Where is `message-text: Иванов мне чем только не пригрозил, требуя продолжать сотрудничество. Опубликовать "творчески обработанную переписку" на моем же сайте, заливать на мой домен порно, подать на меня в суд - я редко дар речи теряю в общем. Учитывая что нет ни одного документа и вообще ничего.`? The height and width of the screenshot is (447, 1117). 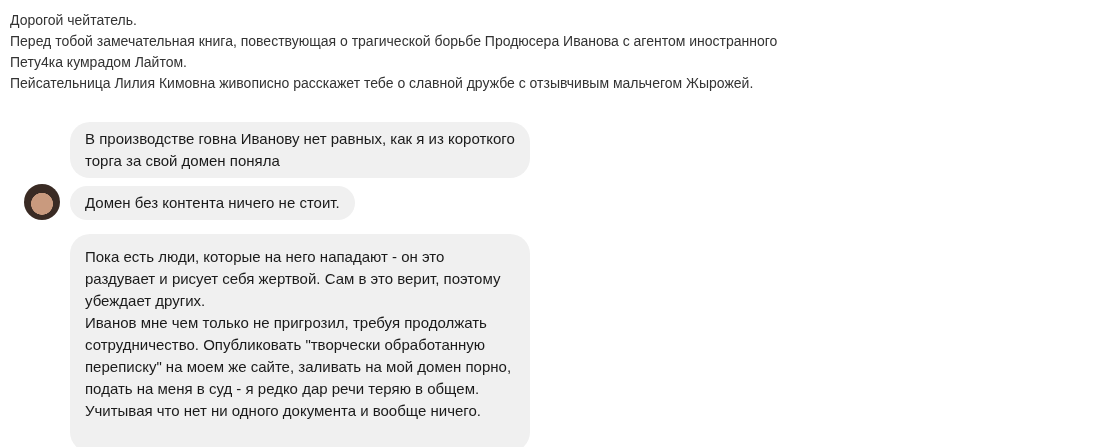
message-text: Иванов мне чем только не пригрозил, требуя продолжать сотрудничество. Опубликовать "творчески обработанную переписку" на моем же сайте, заливать на мой домен порно, подать на меня в суд - я редко дар речи теряю в общем. Учитывая что нет ни одного документа и вообще ничего. is located at coordinates (299, 367).